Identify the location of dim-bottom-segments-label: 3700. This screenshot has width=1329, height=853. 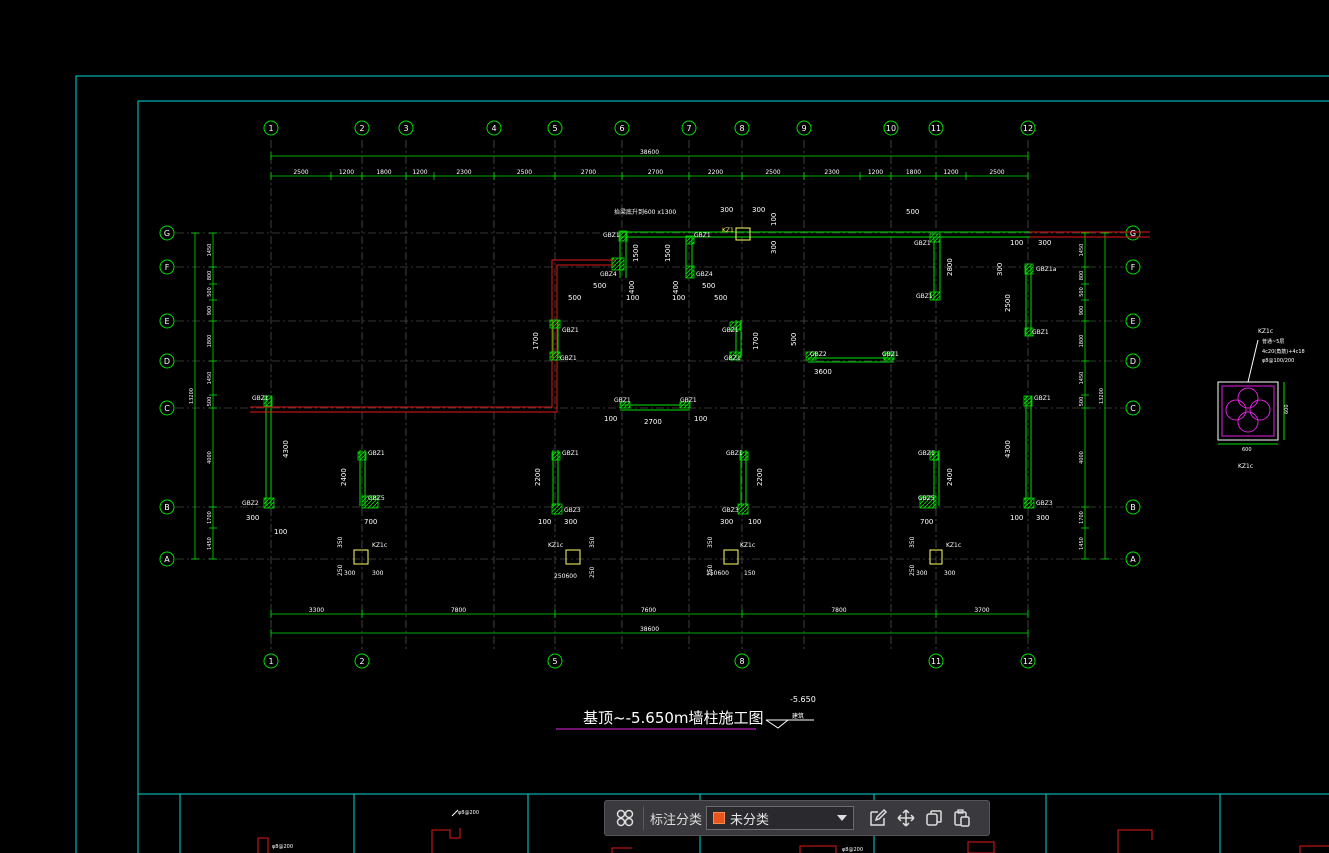
(981, 610).